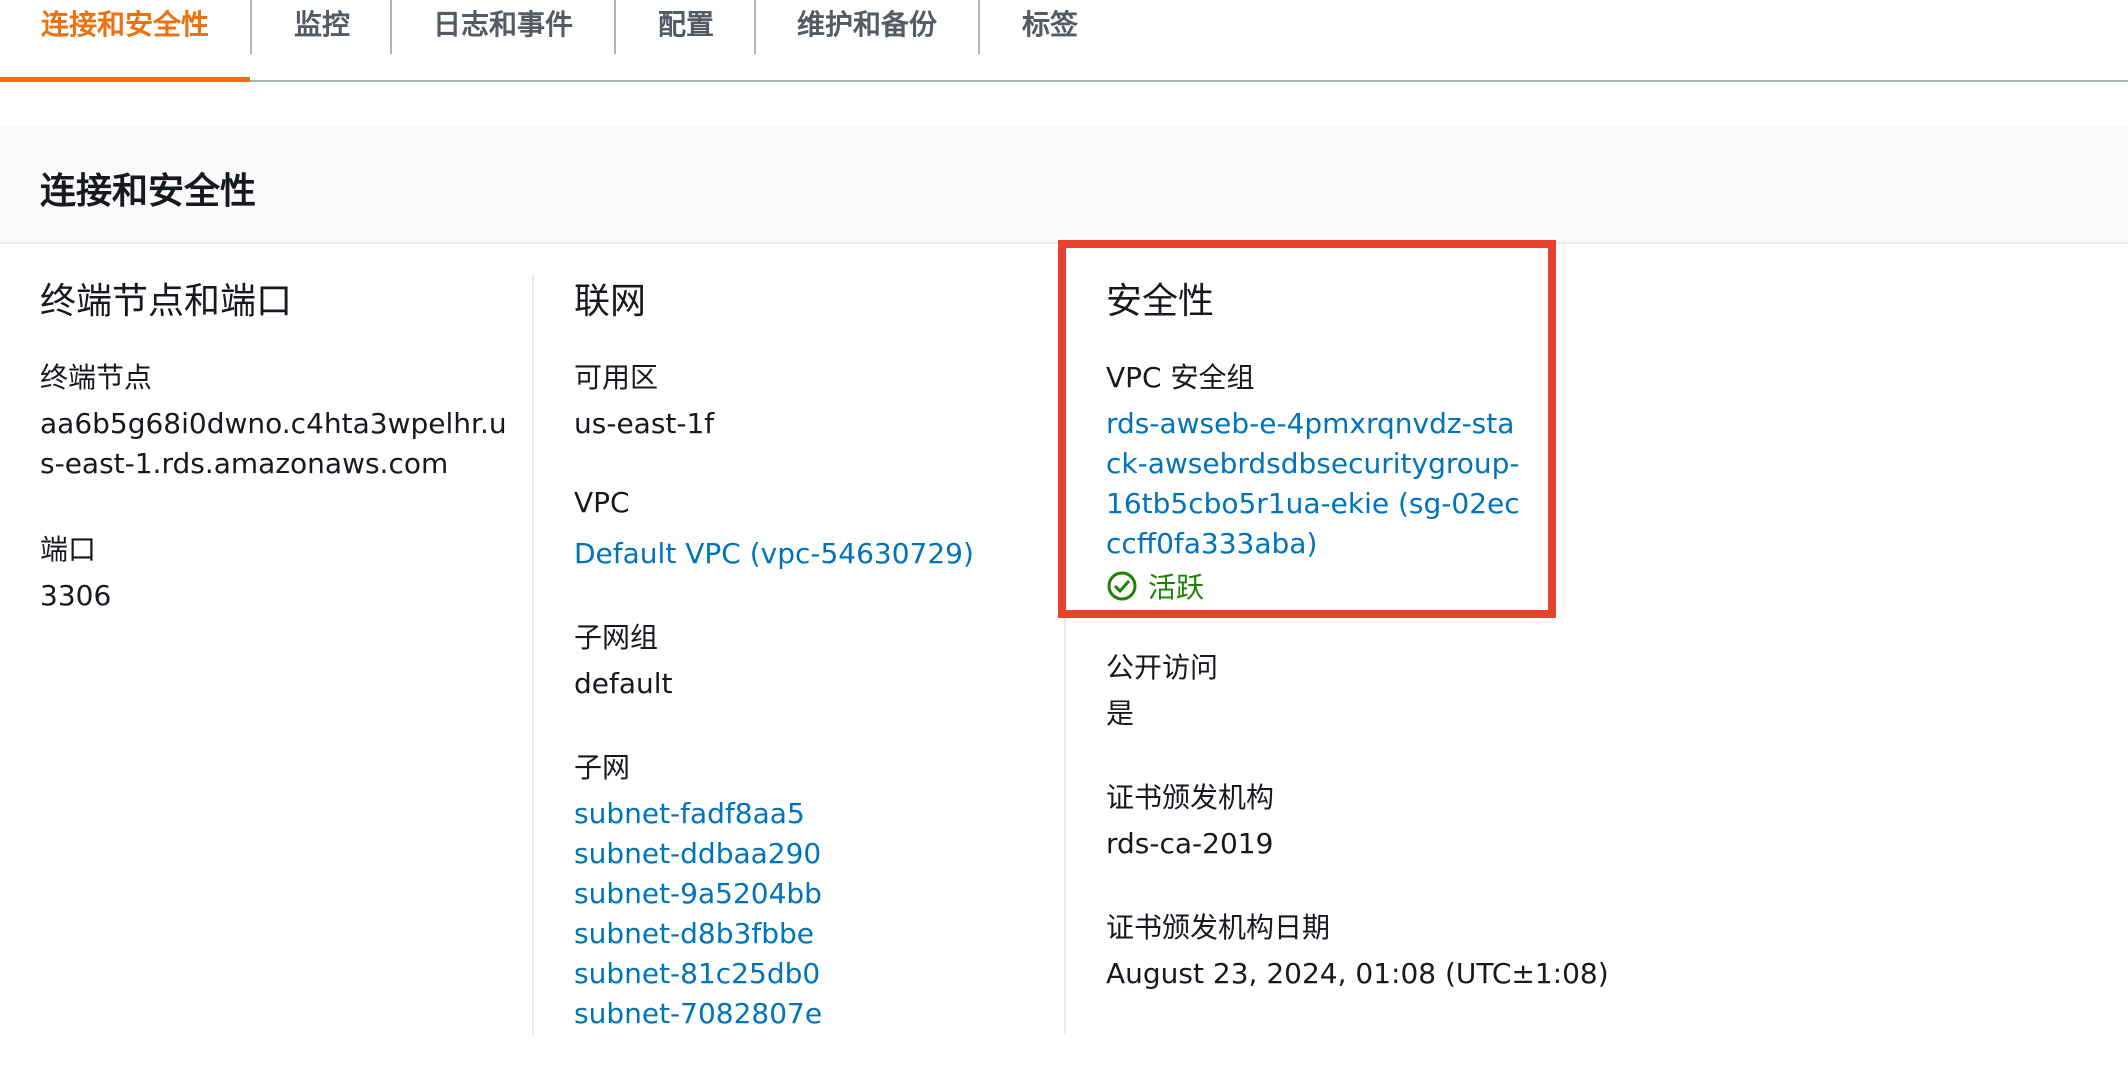  Describe the element at coordinates (774, 554) in the screenshot. I see `vpc-link: Default VPC (vpc-54630729)` at that location.